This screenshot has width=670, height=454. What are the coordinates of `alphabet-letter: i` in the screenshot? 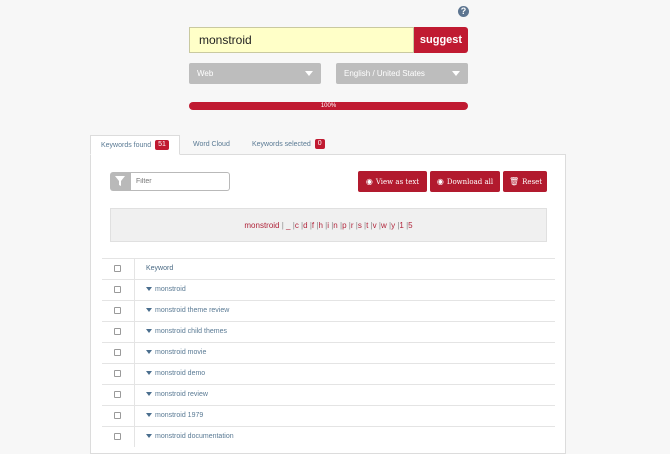 It's located at (328, 225).